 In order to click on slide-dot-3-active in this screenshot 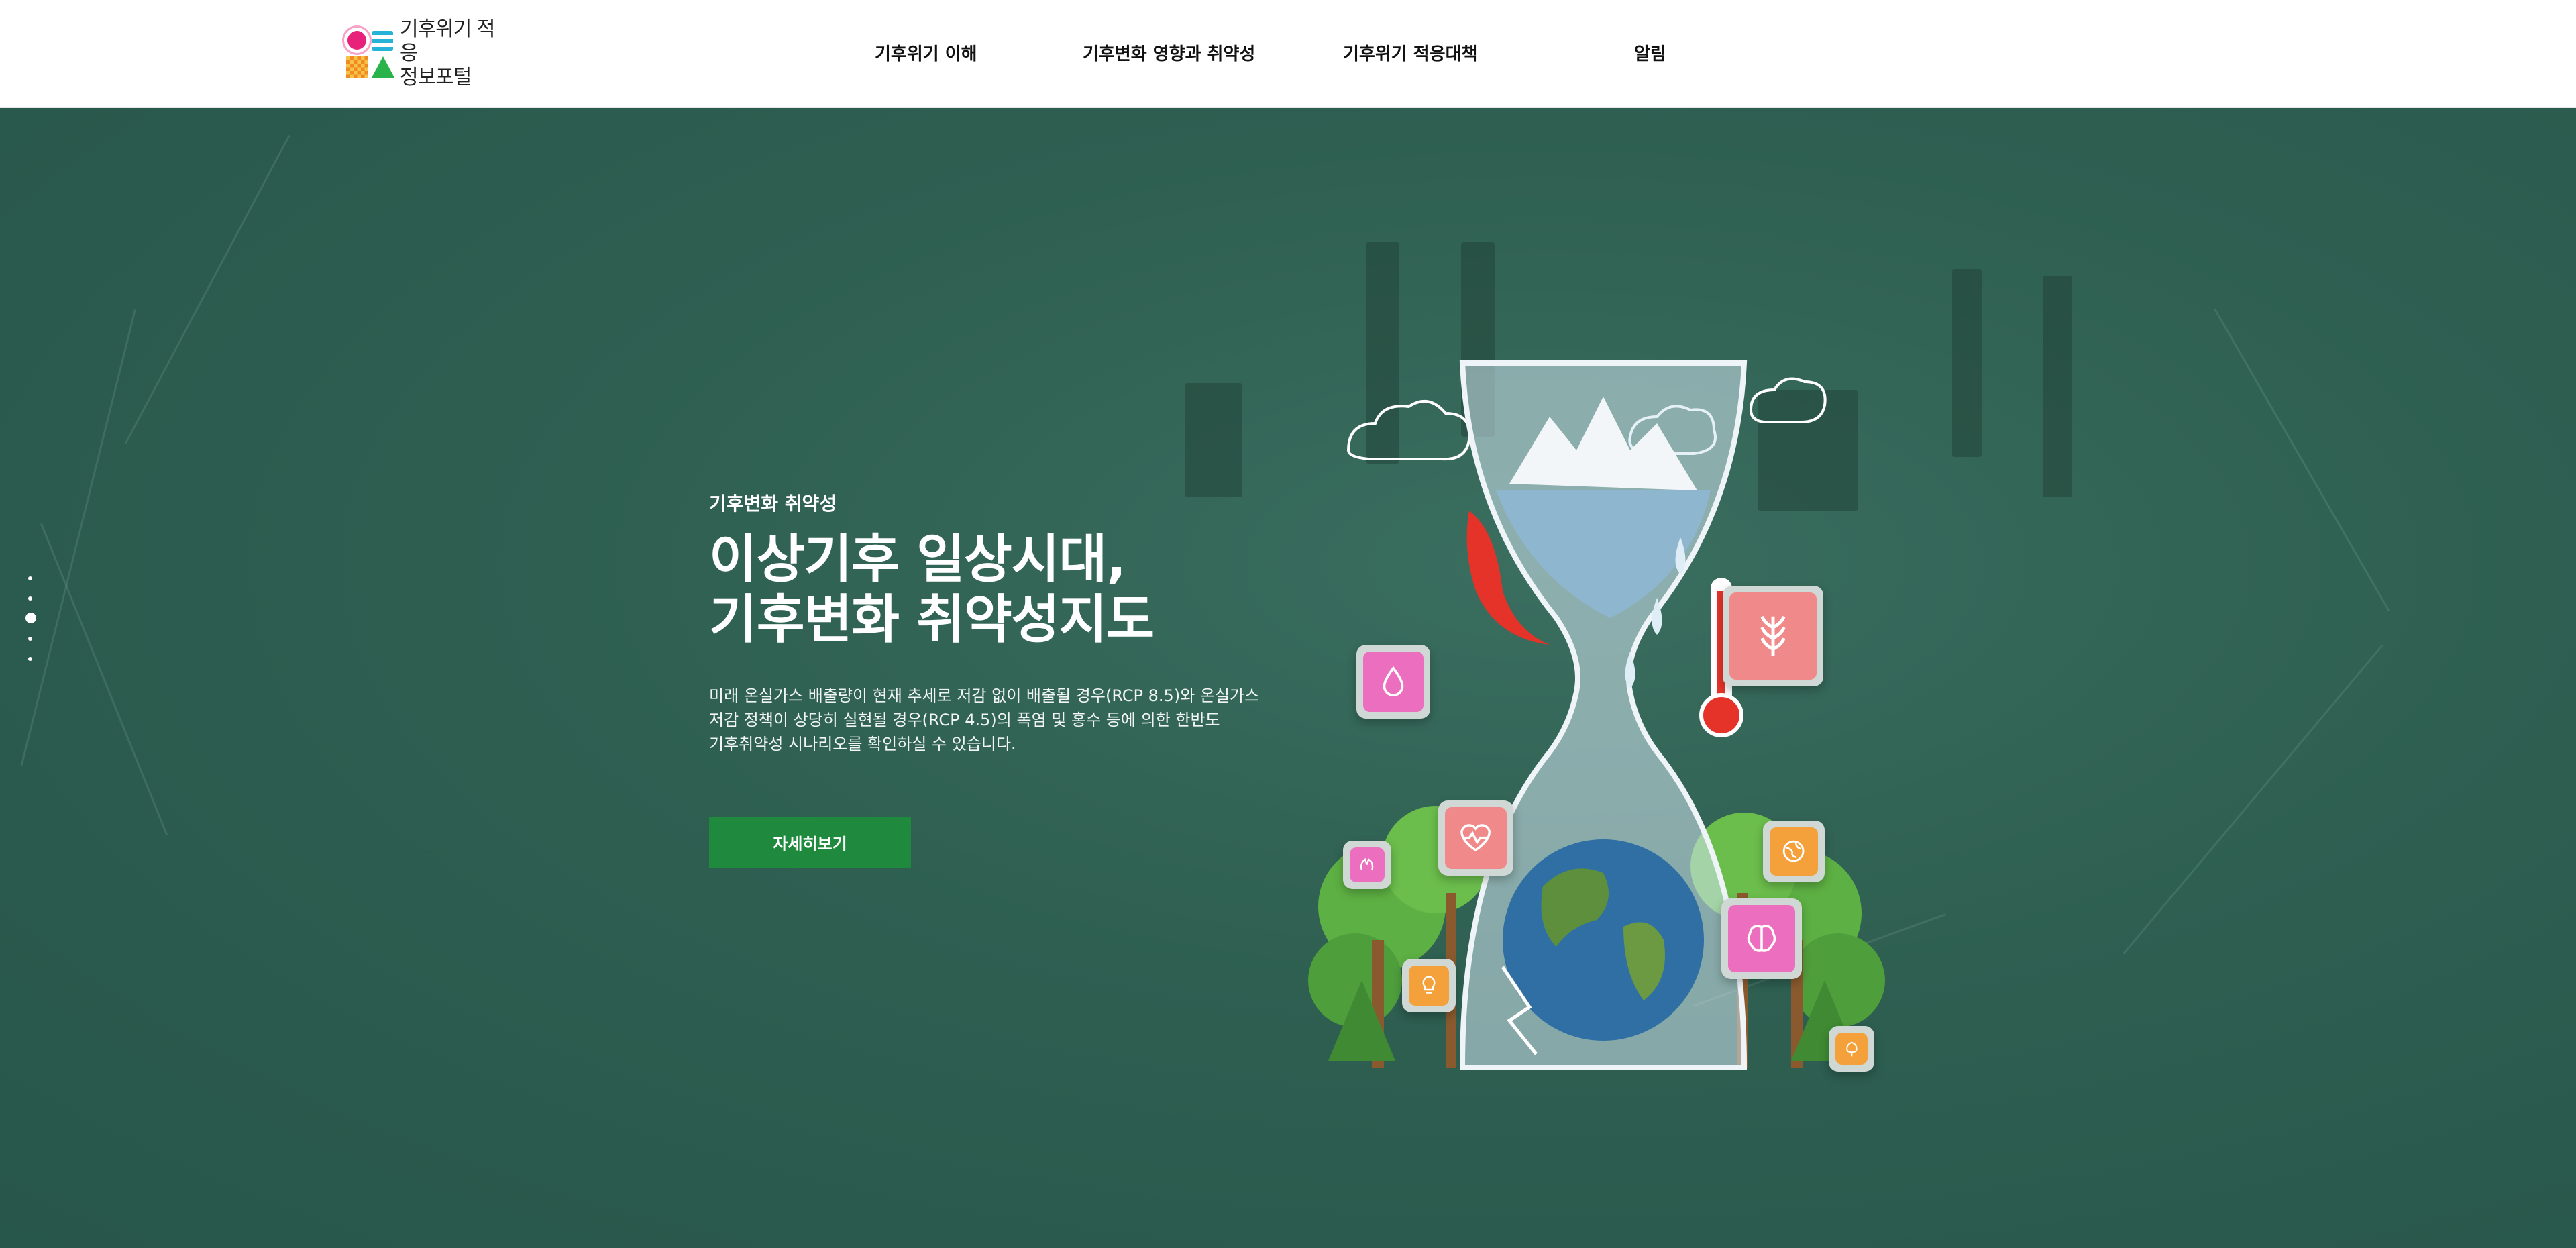, I will do `click(30, 618)`.